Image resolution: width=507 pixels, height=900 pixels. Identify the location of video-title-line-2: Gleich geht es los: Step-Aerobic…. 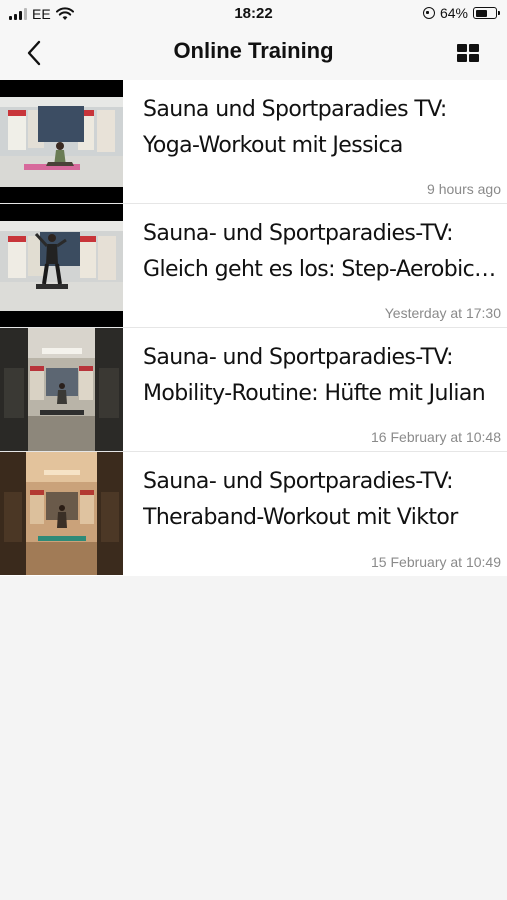
(319, 269).